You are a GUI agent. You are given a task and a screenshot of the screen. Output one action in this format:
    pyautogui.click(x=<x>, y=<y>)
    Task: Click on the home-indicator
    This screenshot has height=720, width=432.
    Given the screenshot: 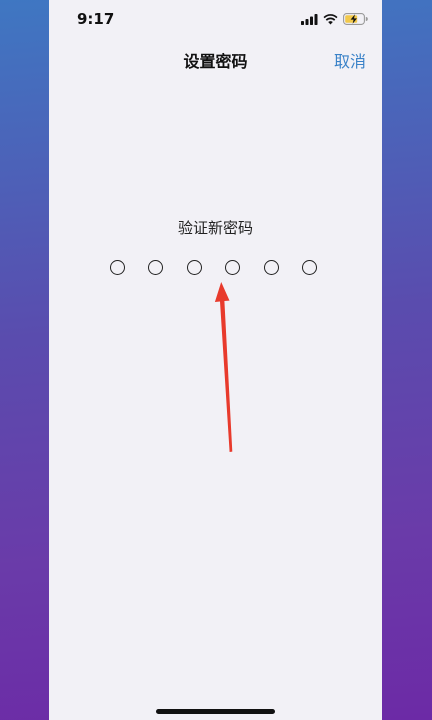 What is the action you would take?
    pyautogui.click(x=215, y=711)
    